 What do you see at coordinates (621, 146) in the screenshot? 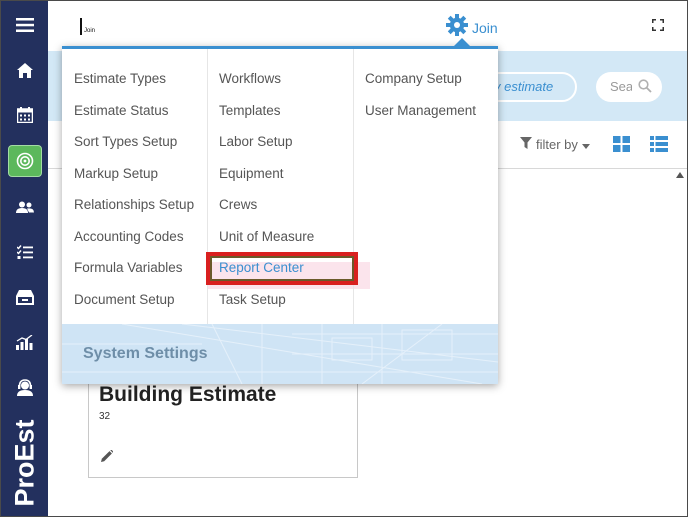
I see `grid-view-icon` at bounding box center [621, 146].